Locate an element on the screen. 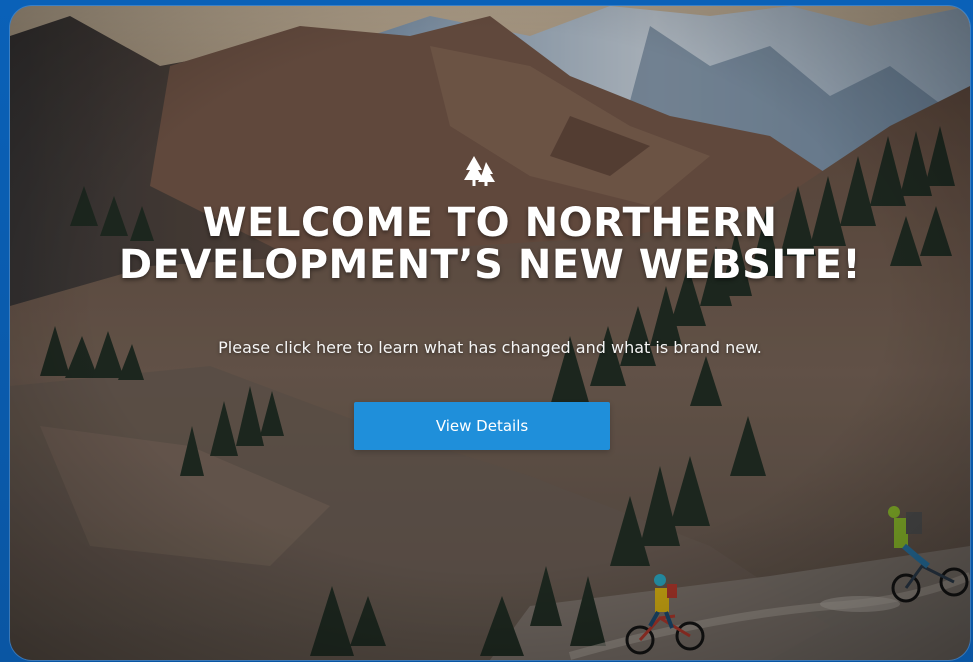 This screenshot has height=662, width=973. trees-icon is located at coordinates (479, 171).